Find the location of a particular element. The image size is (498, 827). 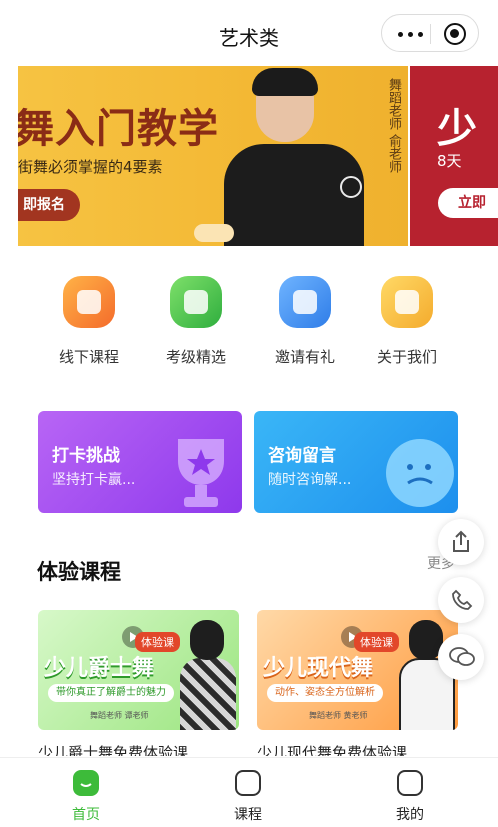

course-card-jazz: 体验课 少儿爵士舞 带你真正了解爵士的魅力 舞蹈老师 谭老师 is located at coordinates (138, 670).